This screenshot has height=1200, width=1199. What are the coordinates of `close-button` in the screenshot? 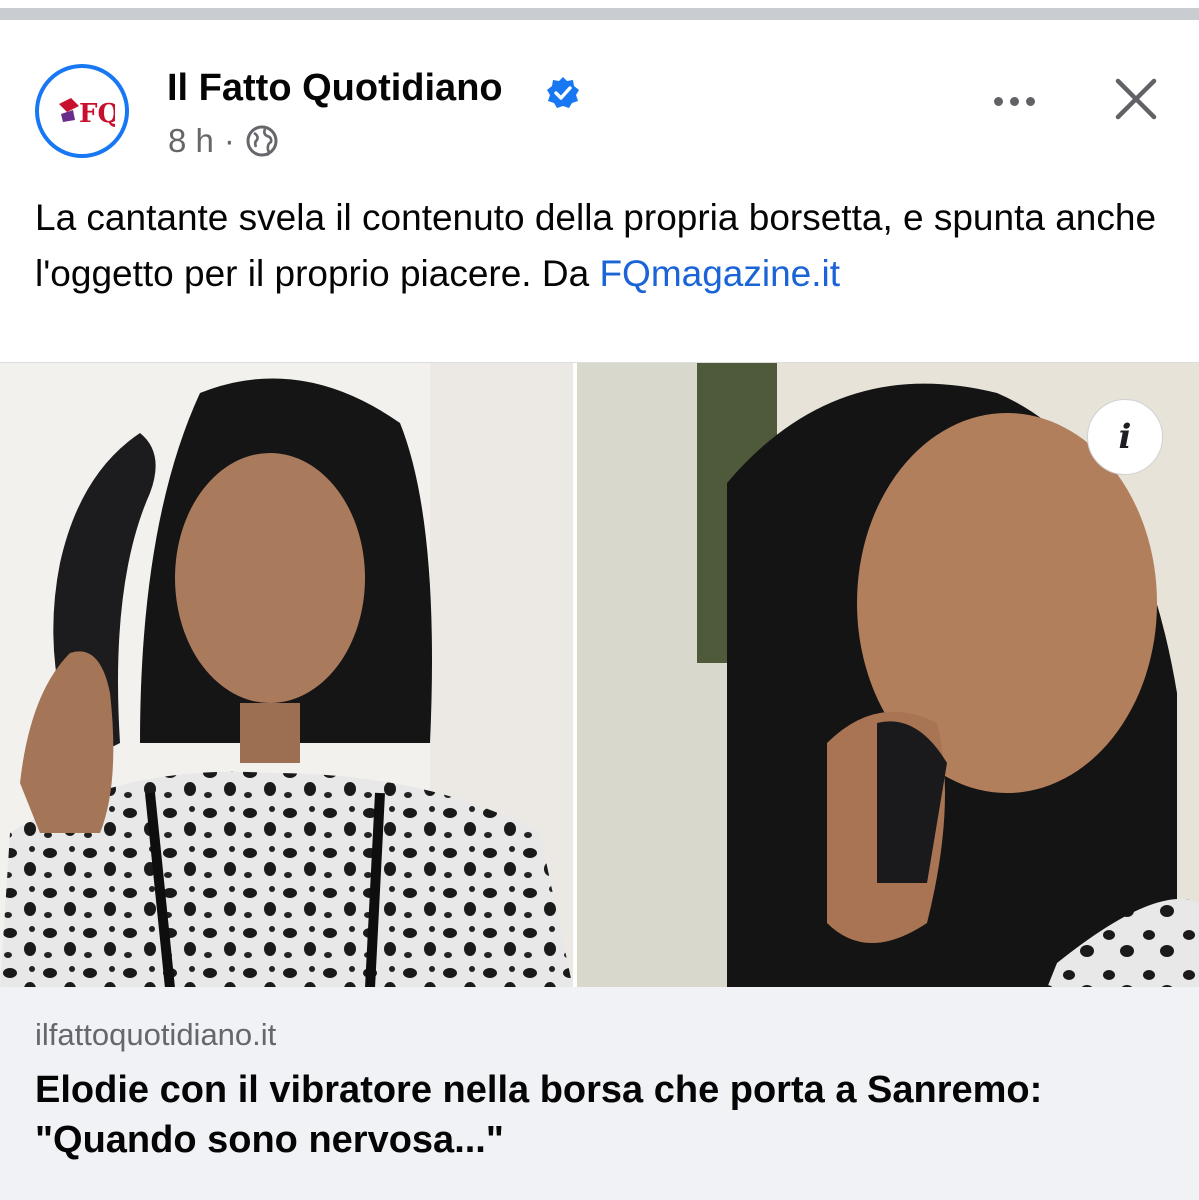 It's located at (1136, 99).